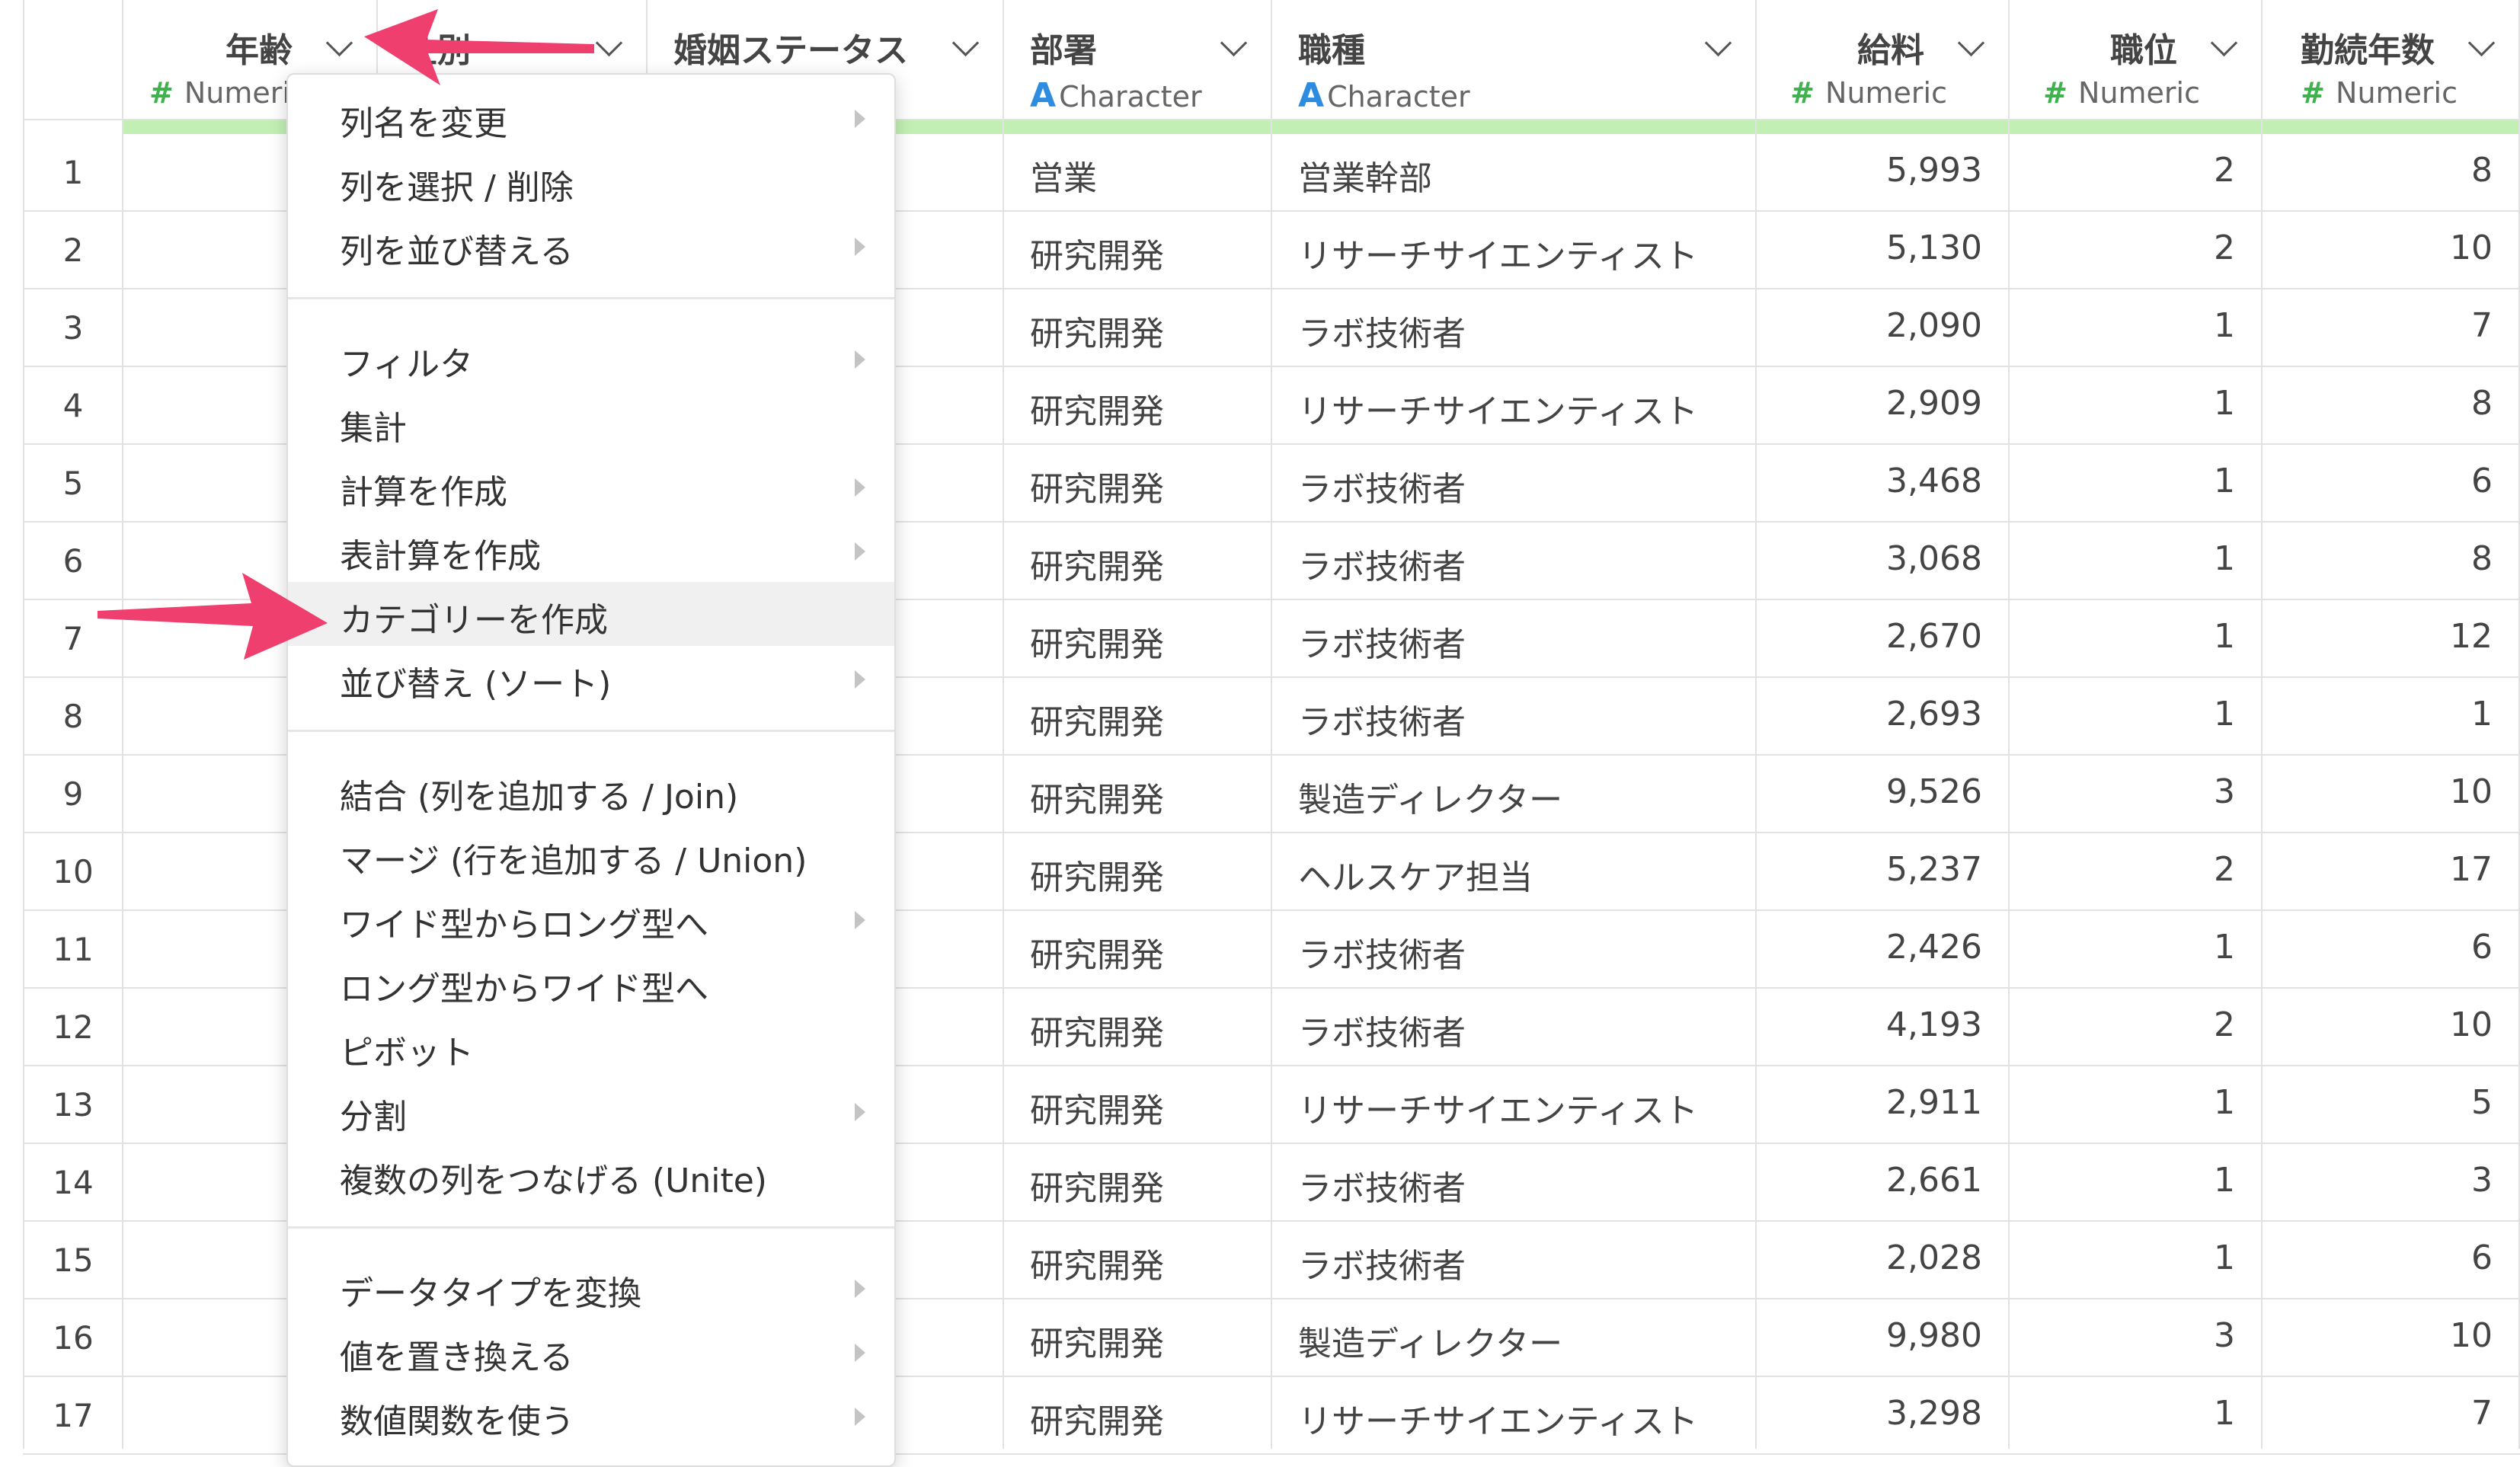  What do you see at coordinates (1365, 175) in the screenshot?
I see `cell-job-role: 営業幹部` at bounding box center [1365, 175].